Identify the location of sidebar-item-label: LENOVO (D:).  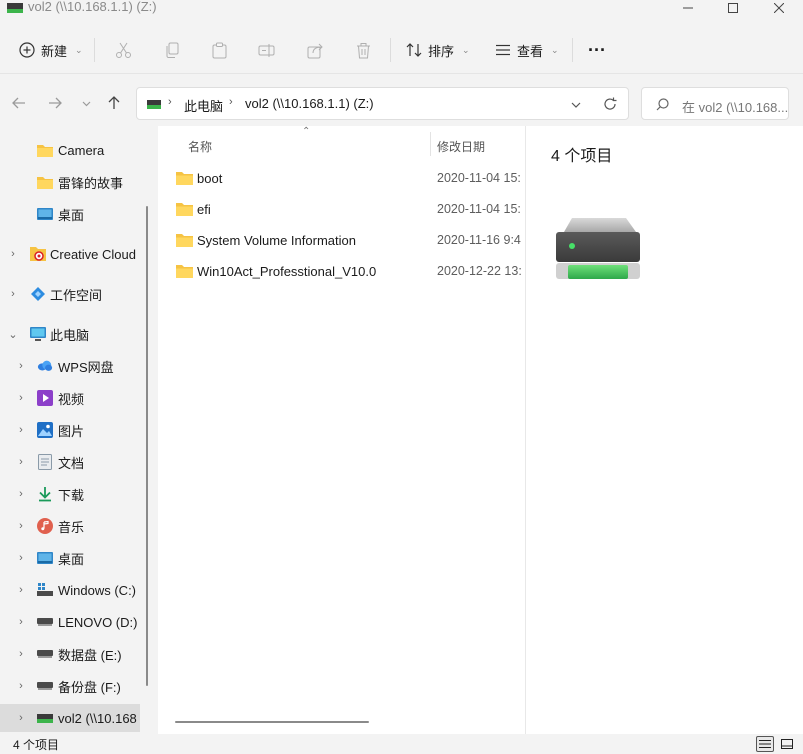
(98, 622).